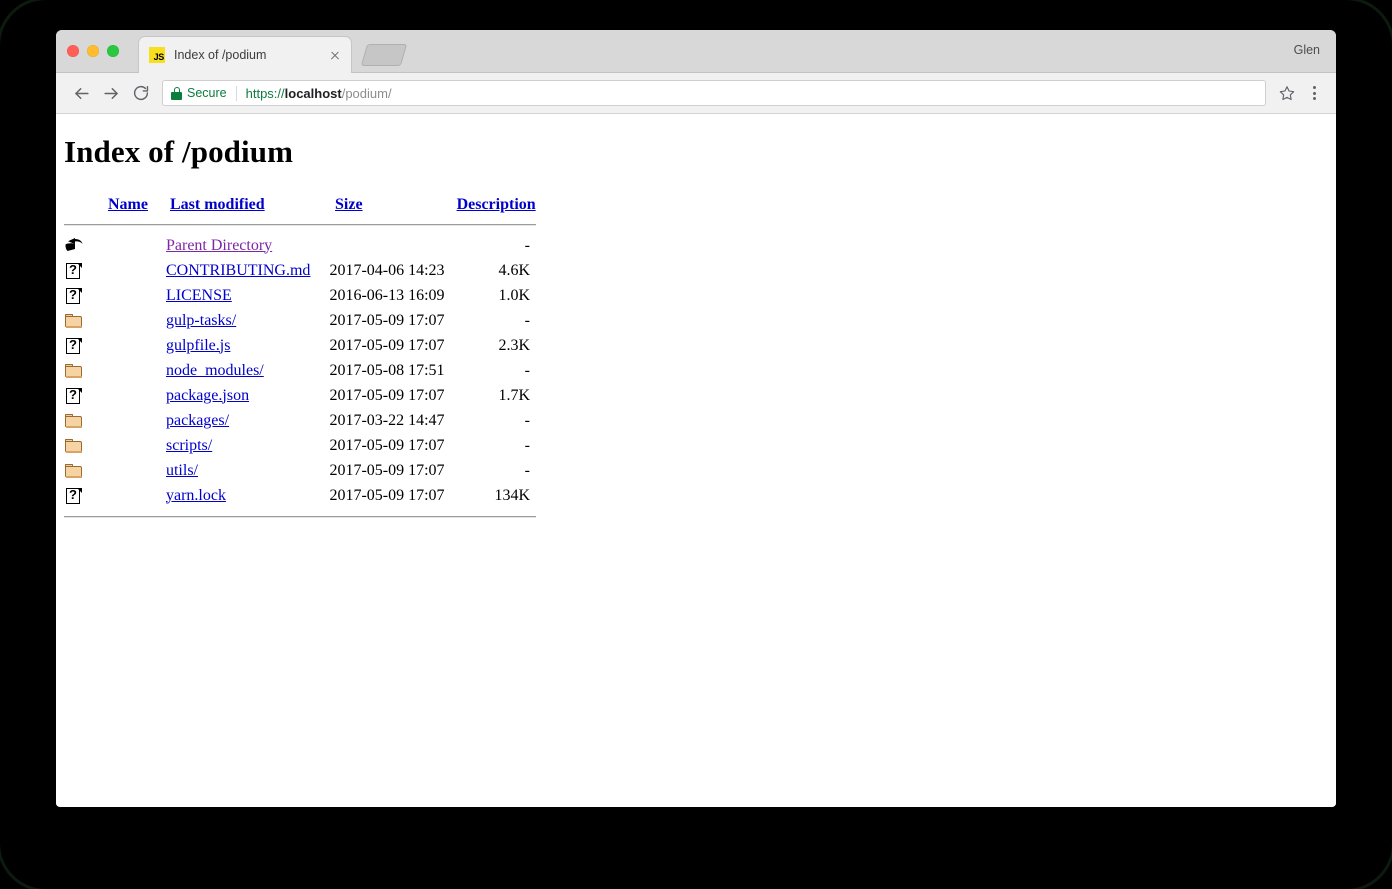 The width and height of the screenshot is (1392, 889). I want to click on url-host: localhost, so click(313, 93).